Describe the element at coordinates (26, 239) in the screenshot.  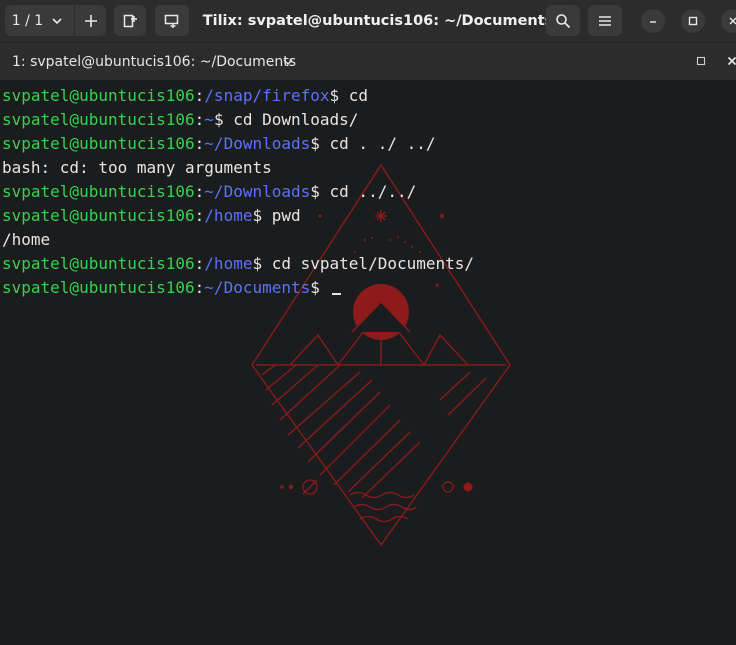
I see `output-text: /home` at that location.